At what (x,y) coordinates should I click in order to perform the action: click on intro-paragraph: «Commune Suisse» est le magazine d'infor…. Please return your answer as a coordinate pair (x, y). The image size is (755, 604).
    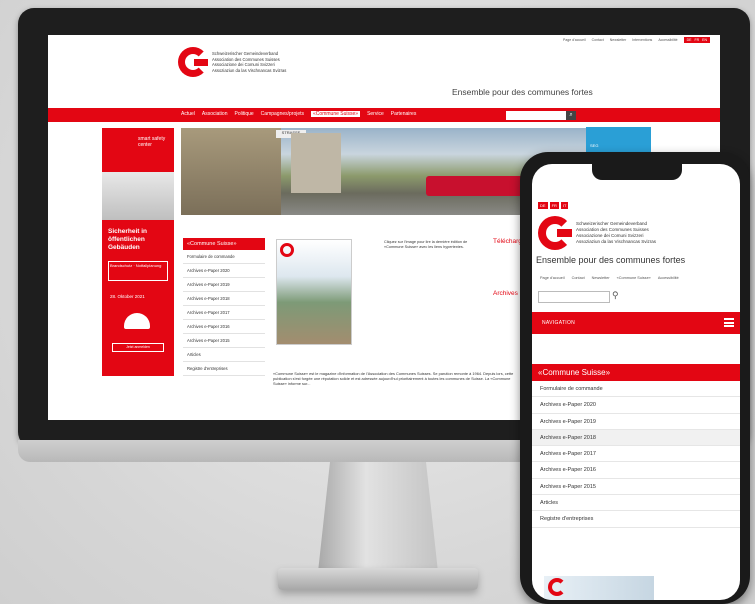
    Looking at the image, I should click on (393, 379).